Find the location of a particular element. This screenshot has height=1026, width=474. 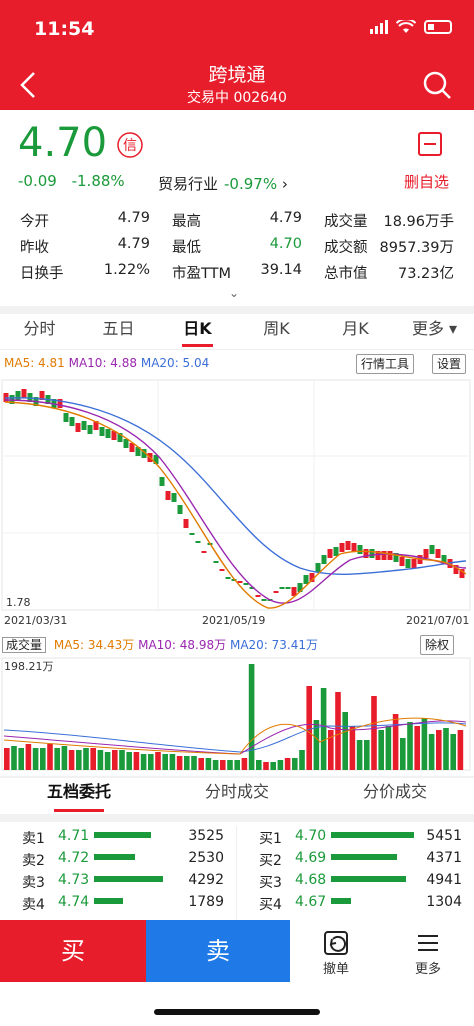

buy-orders: 买1 4.70 5451 买2 4.69 4371 买3 4.68 4941 买4 4.67 1304 is located at coordinates (355, 873).